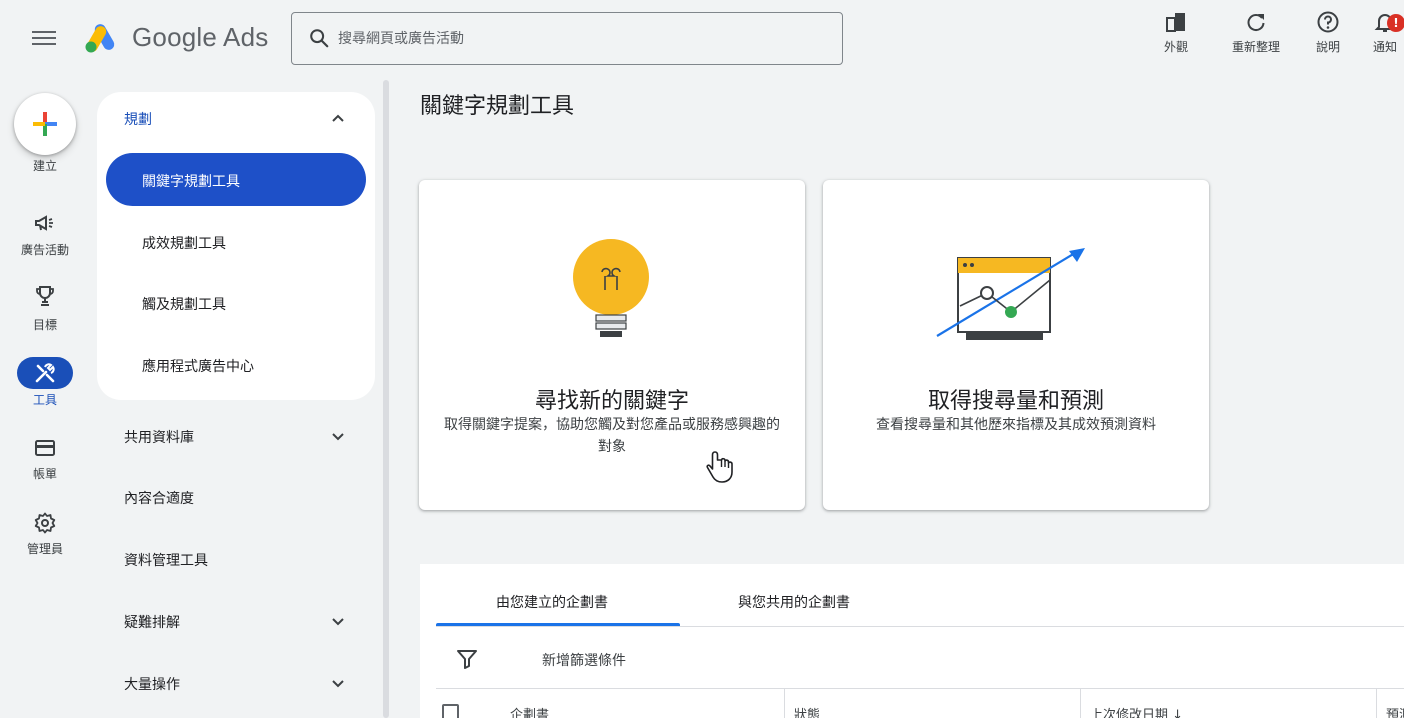 Image resolution: width=1404 pixels, height=718 pixels. I want to click on add-filter-button: 新增篩選條件, so click(584, 660).